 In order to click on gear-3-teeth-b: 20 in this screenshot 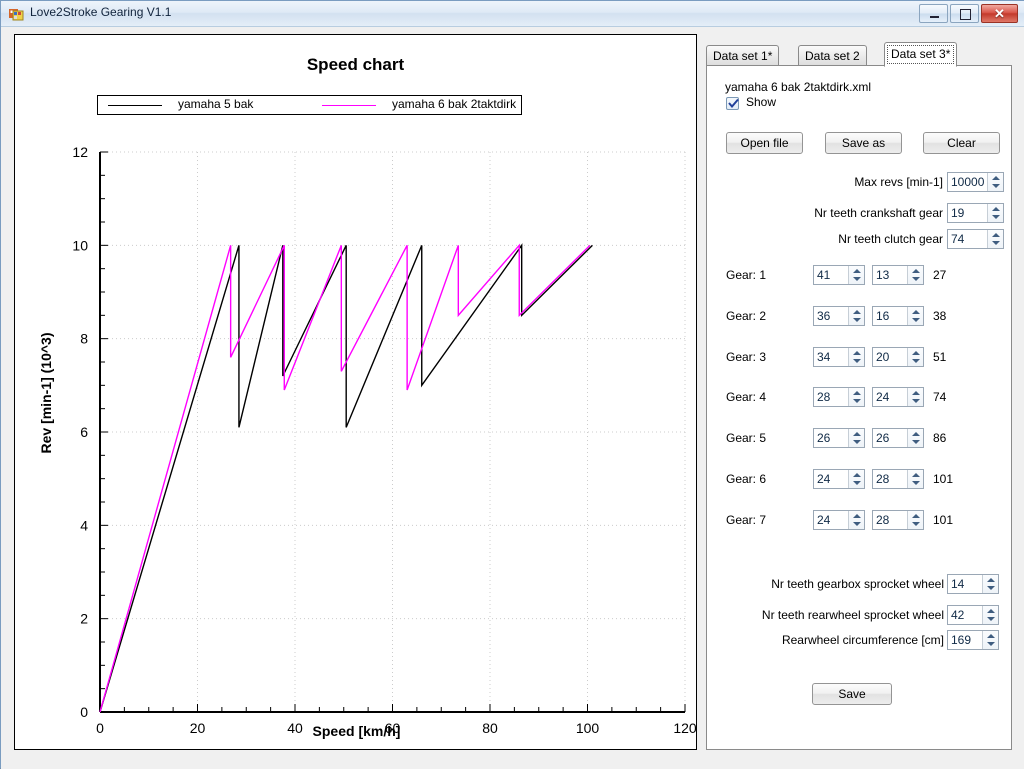, I will do `click(898, 357)`.